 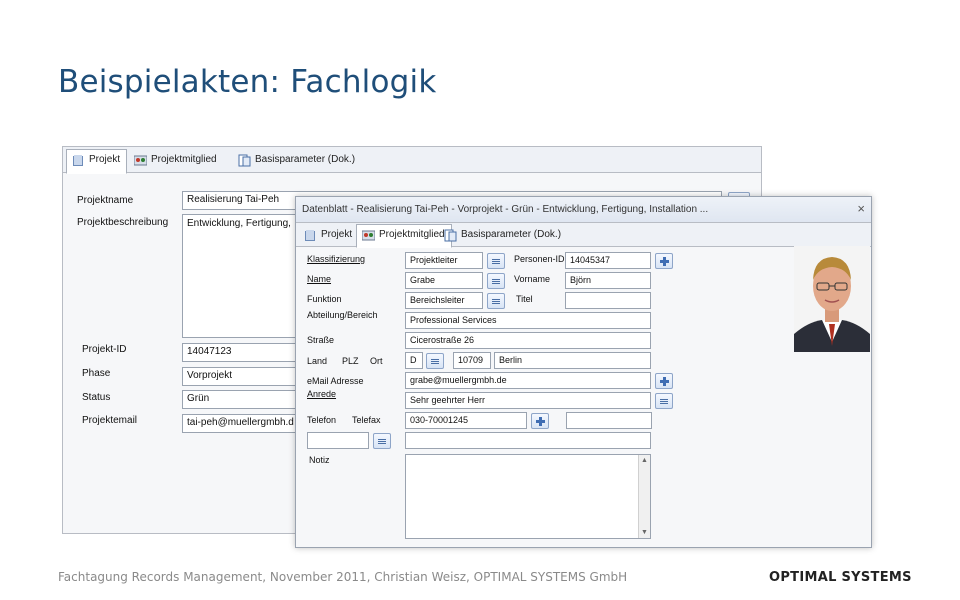 I want to click on label-projektemail: Projektemail, so click(x=110, y=420).